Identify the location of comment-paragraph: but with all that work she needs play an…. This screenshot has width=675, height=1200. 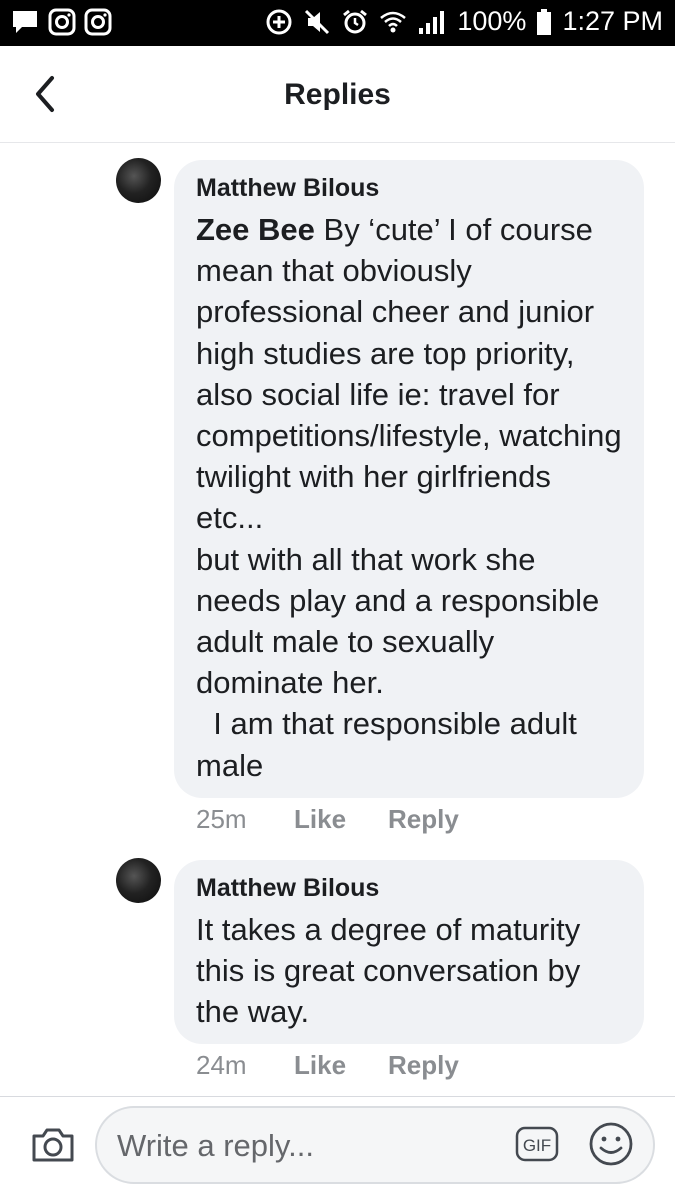
(402, 621).